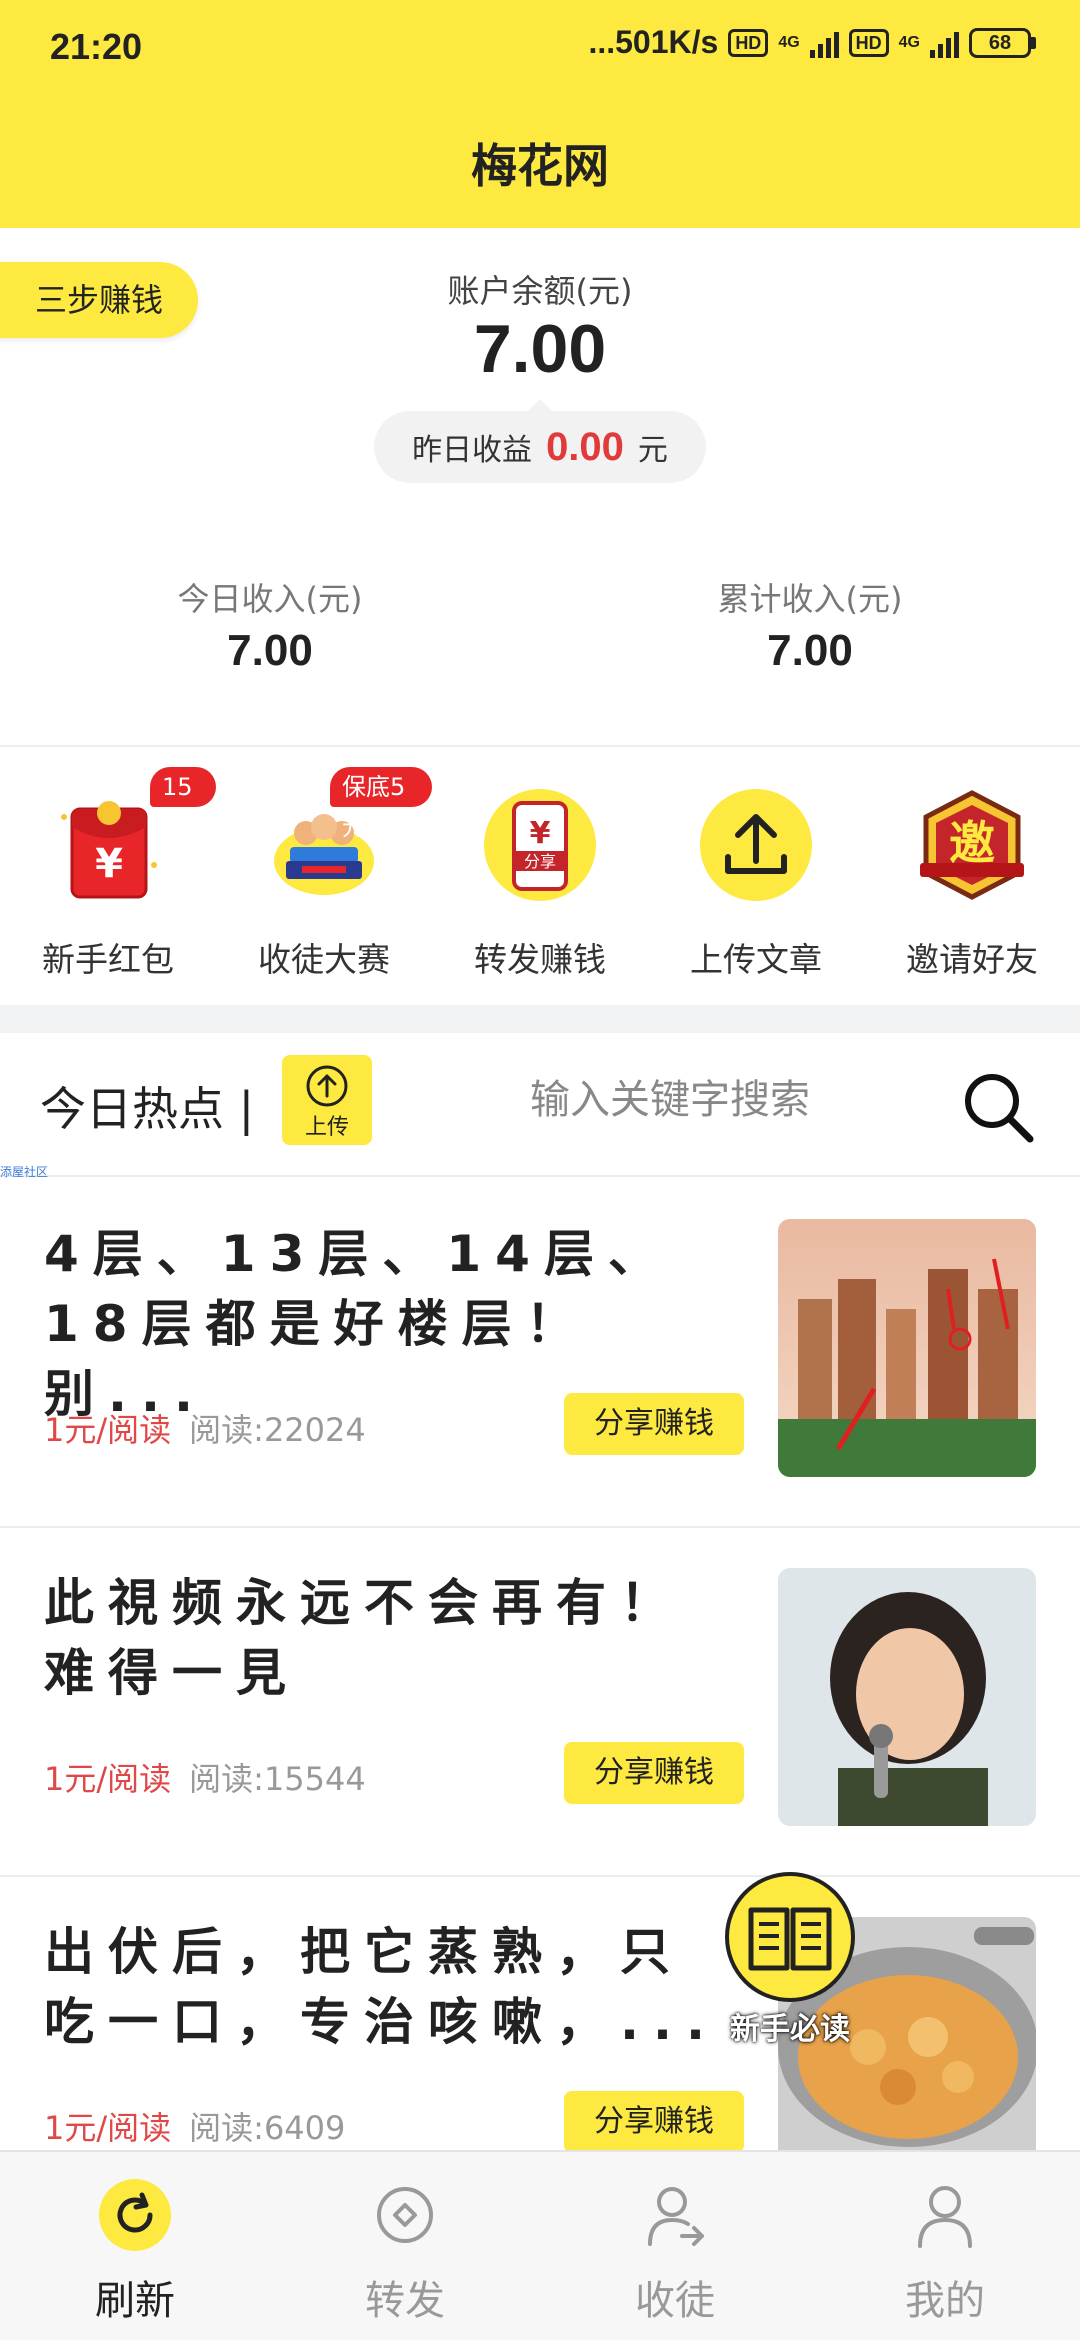 This screenshot has width=1080, height=2340. What do you see at coordinates (907, 1697) in the screenshot?
I see `singer-photo` at bounding box center [907, 1697].